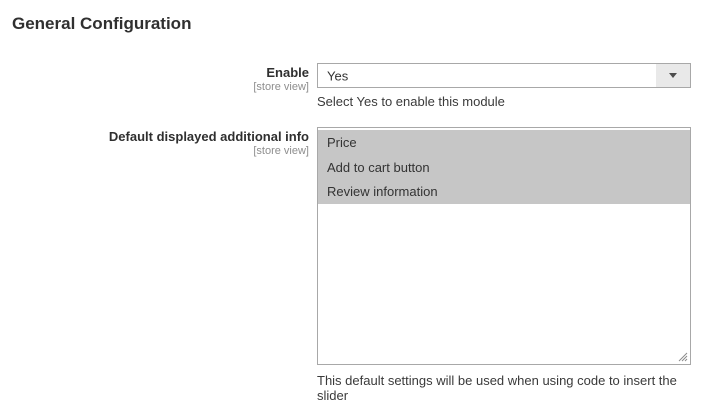  I want to click on chevron-down-glyph, so click(673, 75).